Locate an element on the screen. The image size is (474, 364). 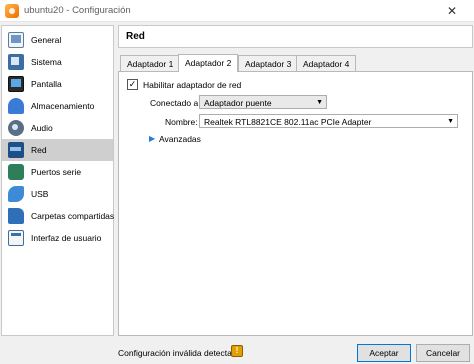
sidebar-item-usb: USB is located at coordinates (57, 194).